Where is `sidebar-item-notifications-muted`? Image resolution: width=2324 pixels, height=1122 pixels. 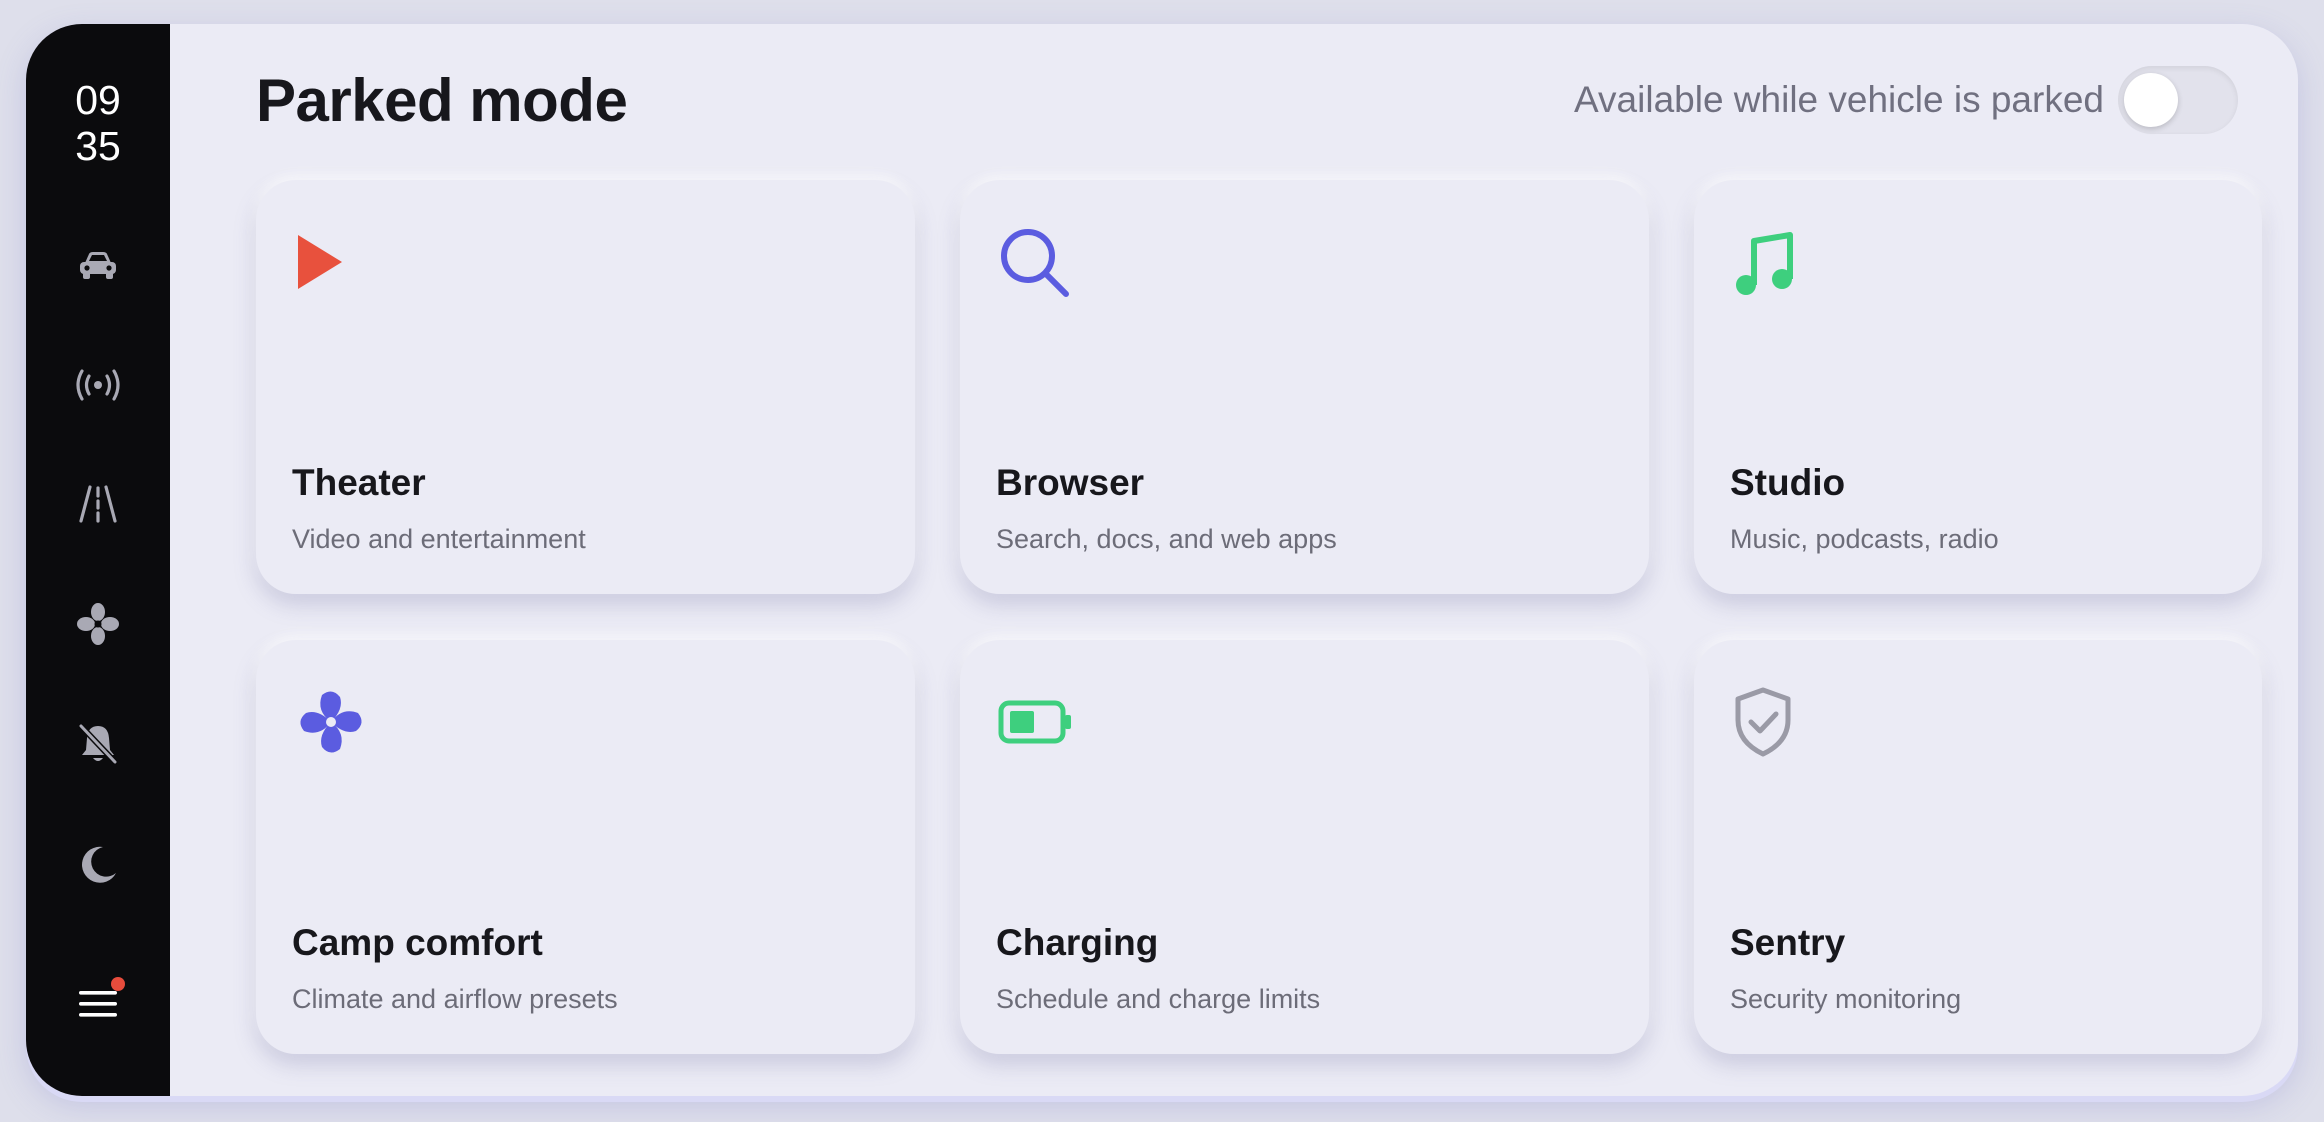 sidebar-item-notifications-muted is located at coordinates (98, 744).